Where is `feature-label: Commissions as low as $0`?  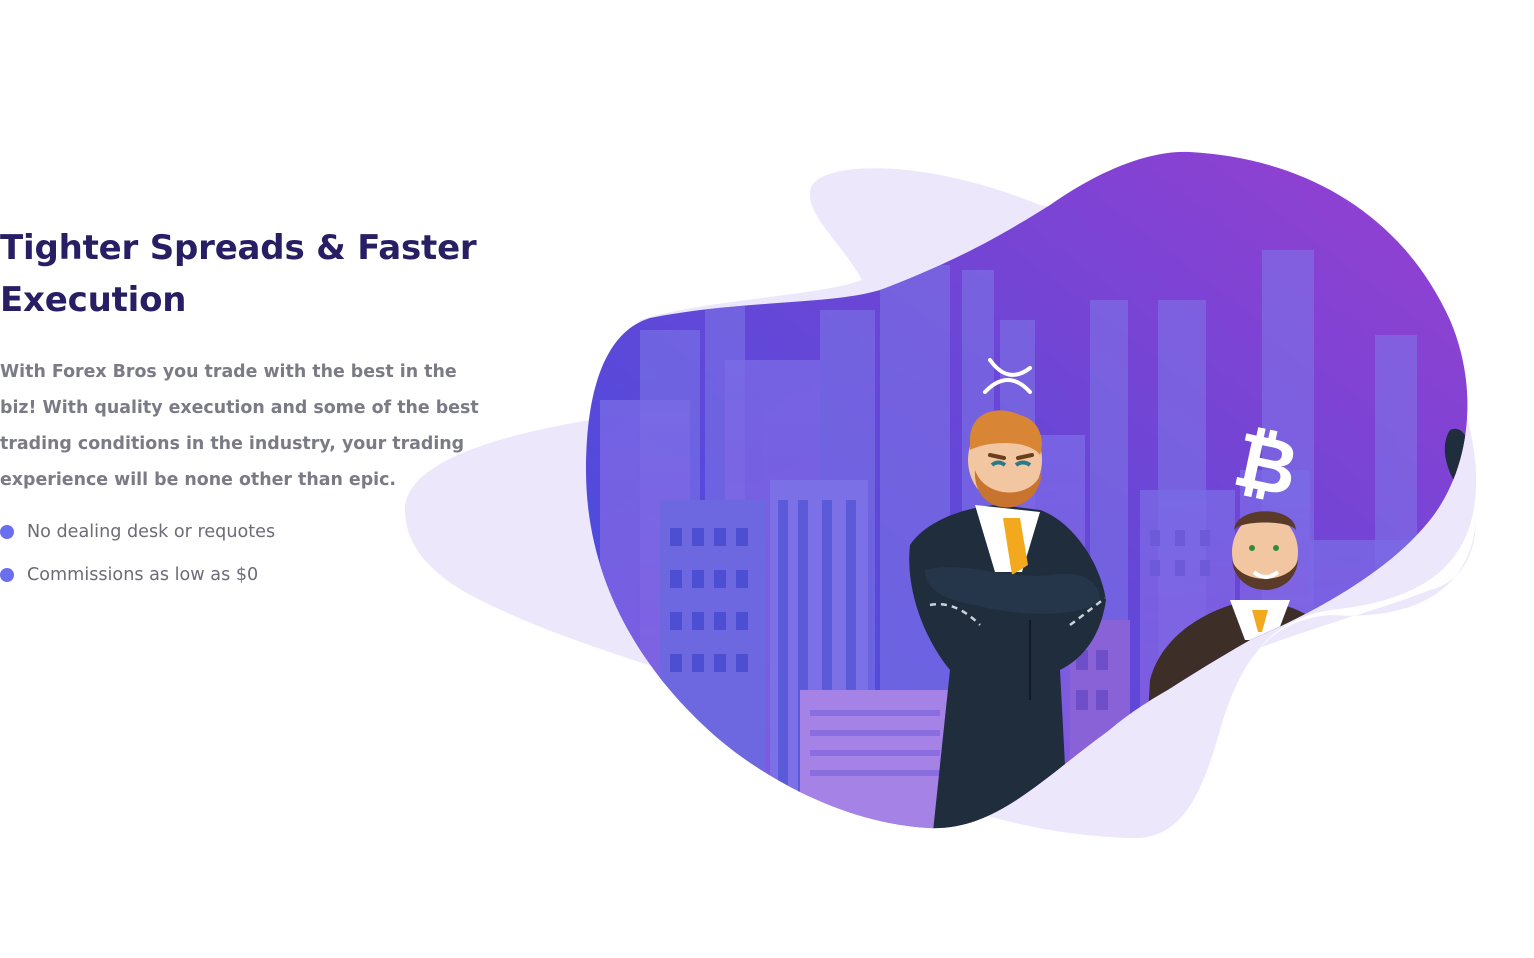 feature-label: Commissions as low as $0 is located at coordinates (143, 574).